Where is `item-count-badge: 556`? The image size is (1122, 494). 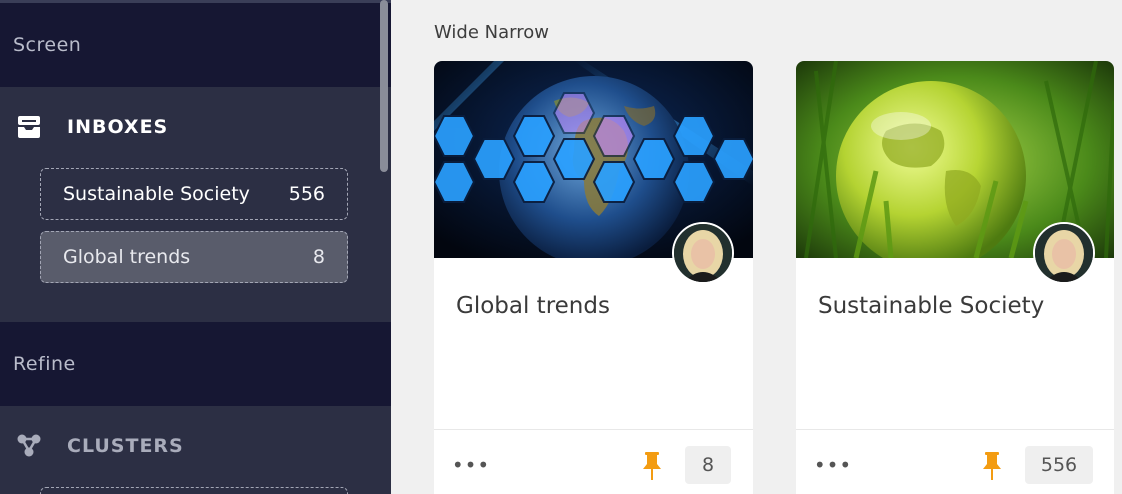 item-count-badge: 556 is located at coordinates (1059, 465).